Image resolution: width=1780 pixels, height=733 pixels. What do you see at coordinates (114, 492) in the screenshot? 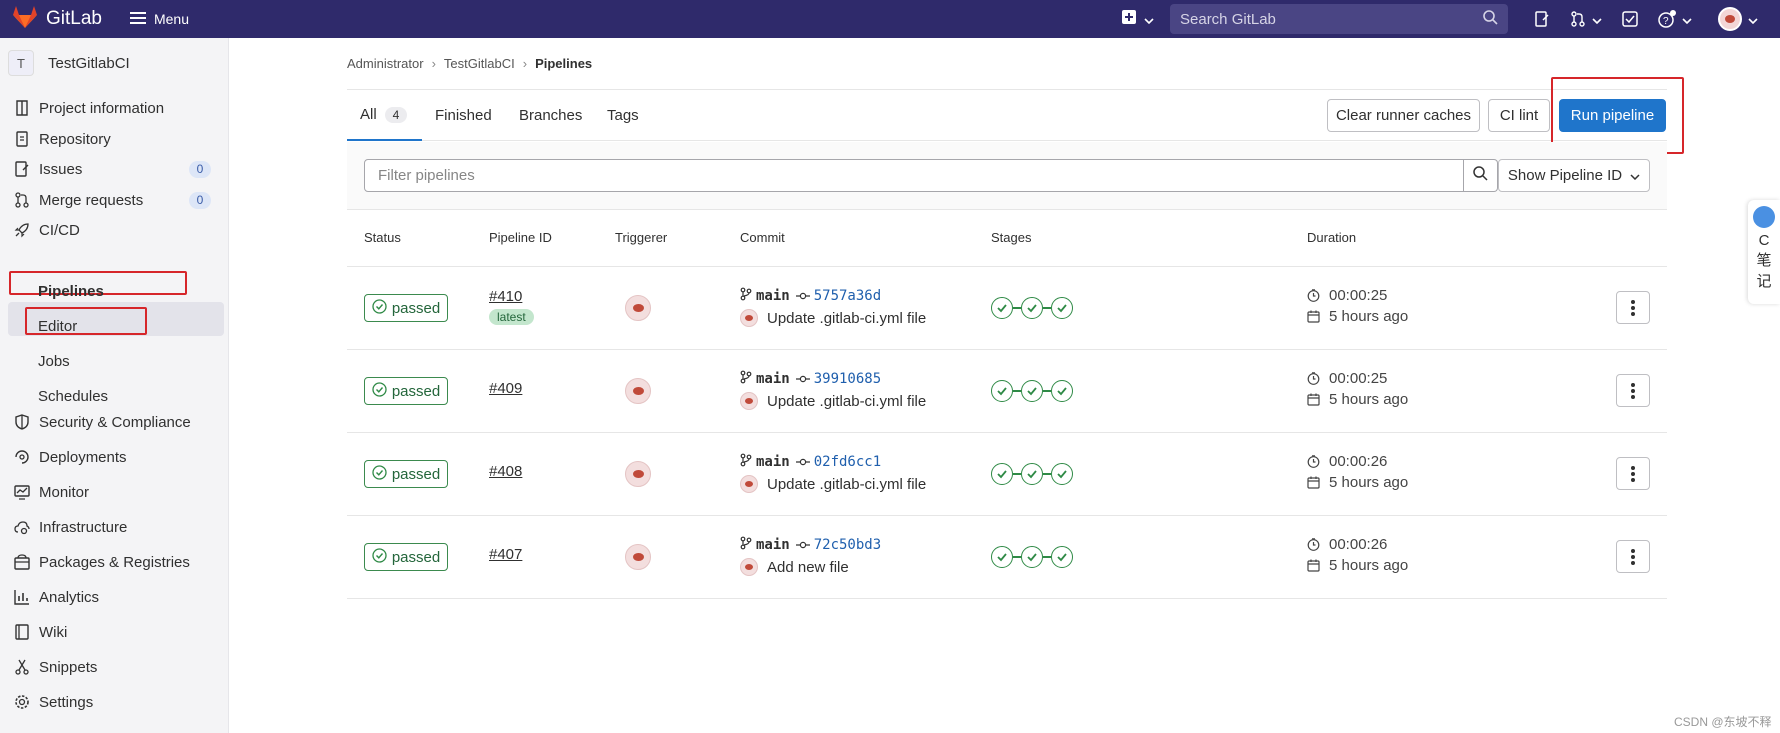
I see `sidebar-item-monitor: Monitor` at bounding box center [114, 492].